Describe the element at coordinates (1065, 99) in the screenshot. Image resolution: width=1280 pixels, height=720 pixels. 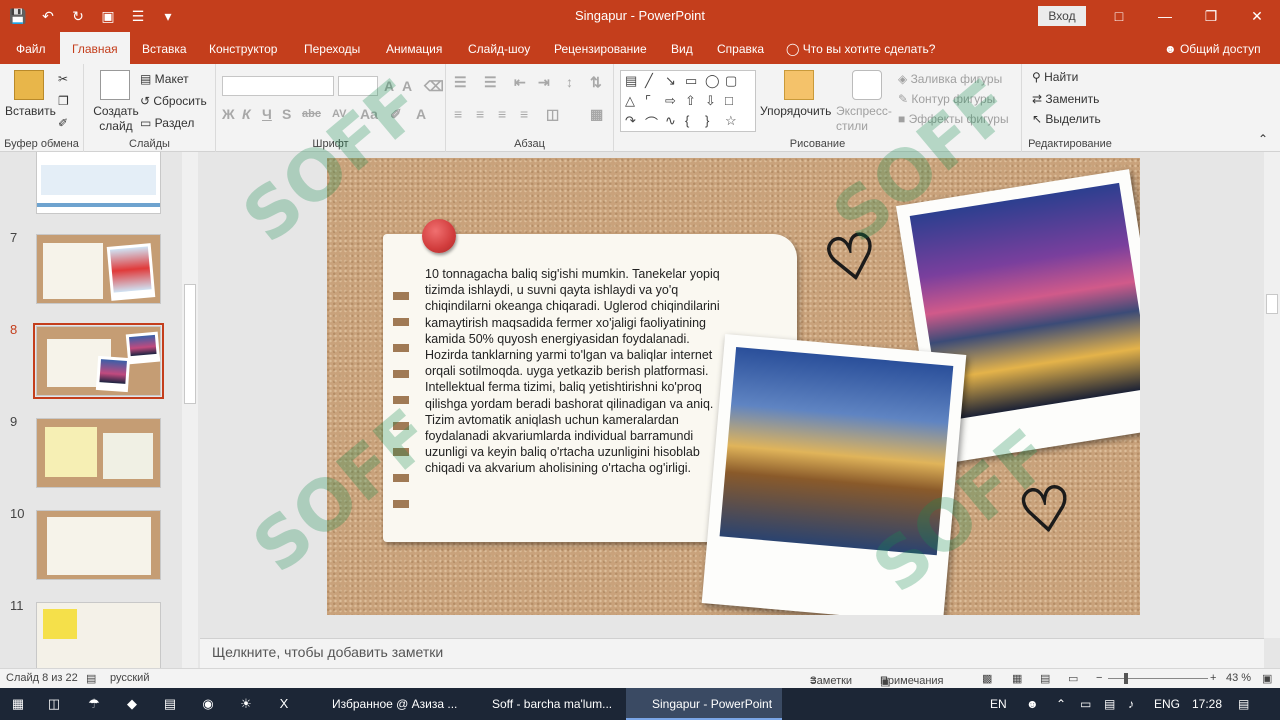
I see `replace-button: ⇄ Заменить` at that location.